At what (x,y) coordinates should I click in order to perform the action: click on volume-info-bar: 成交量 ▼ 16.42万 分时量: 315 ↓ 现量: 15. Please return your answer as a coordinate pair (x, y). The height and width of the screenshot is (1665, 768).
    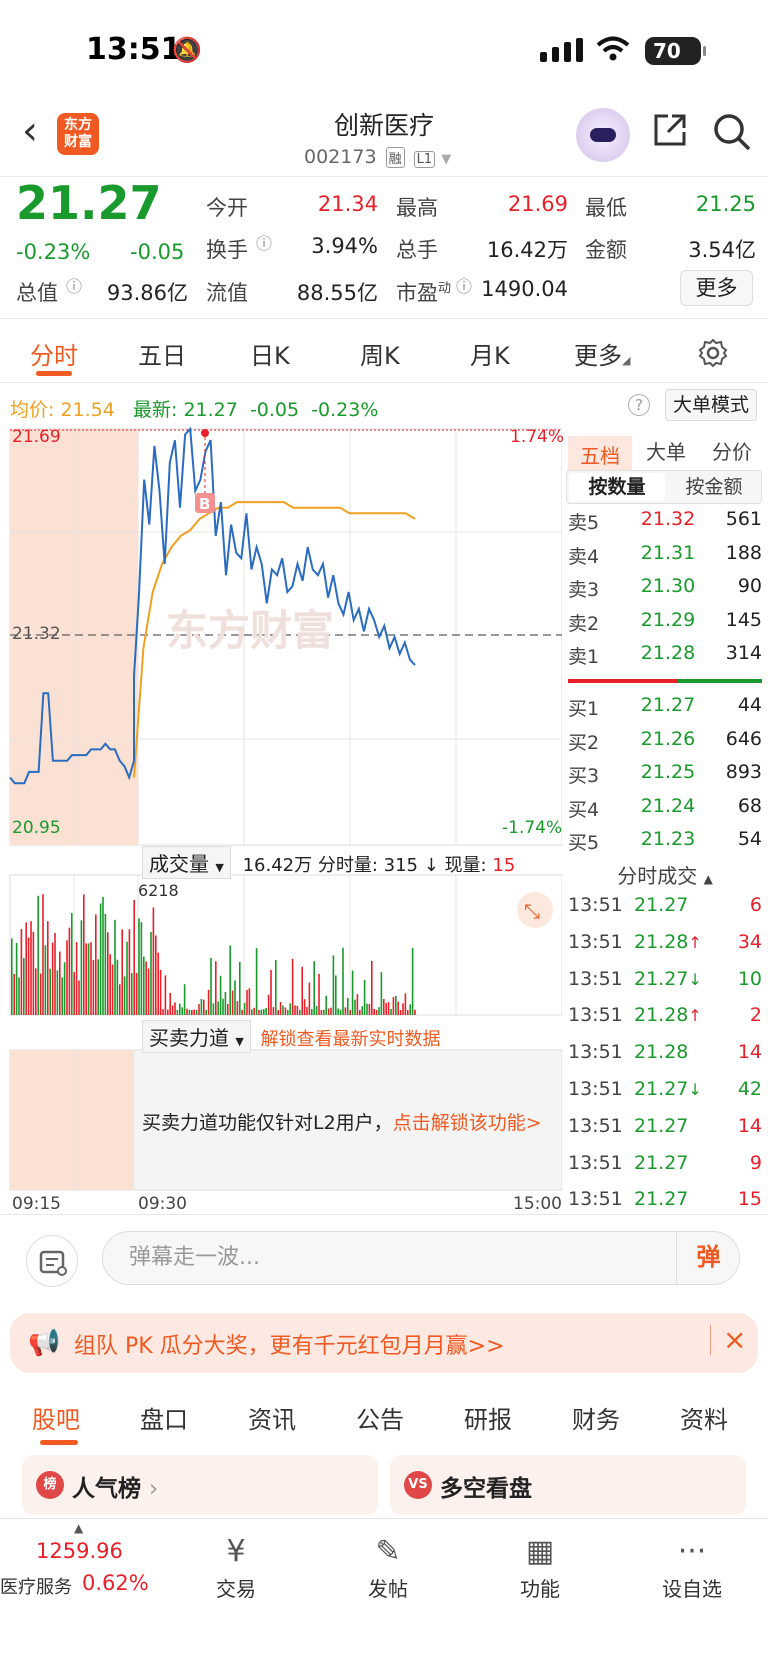
    Looking at the image, I should click on (328, 862).